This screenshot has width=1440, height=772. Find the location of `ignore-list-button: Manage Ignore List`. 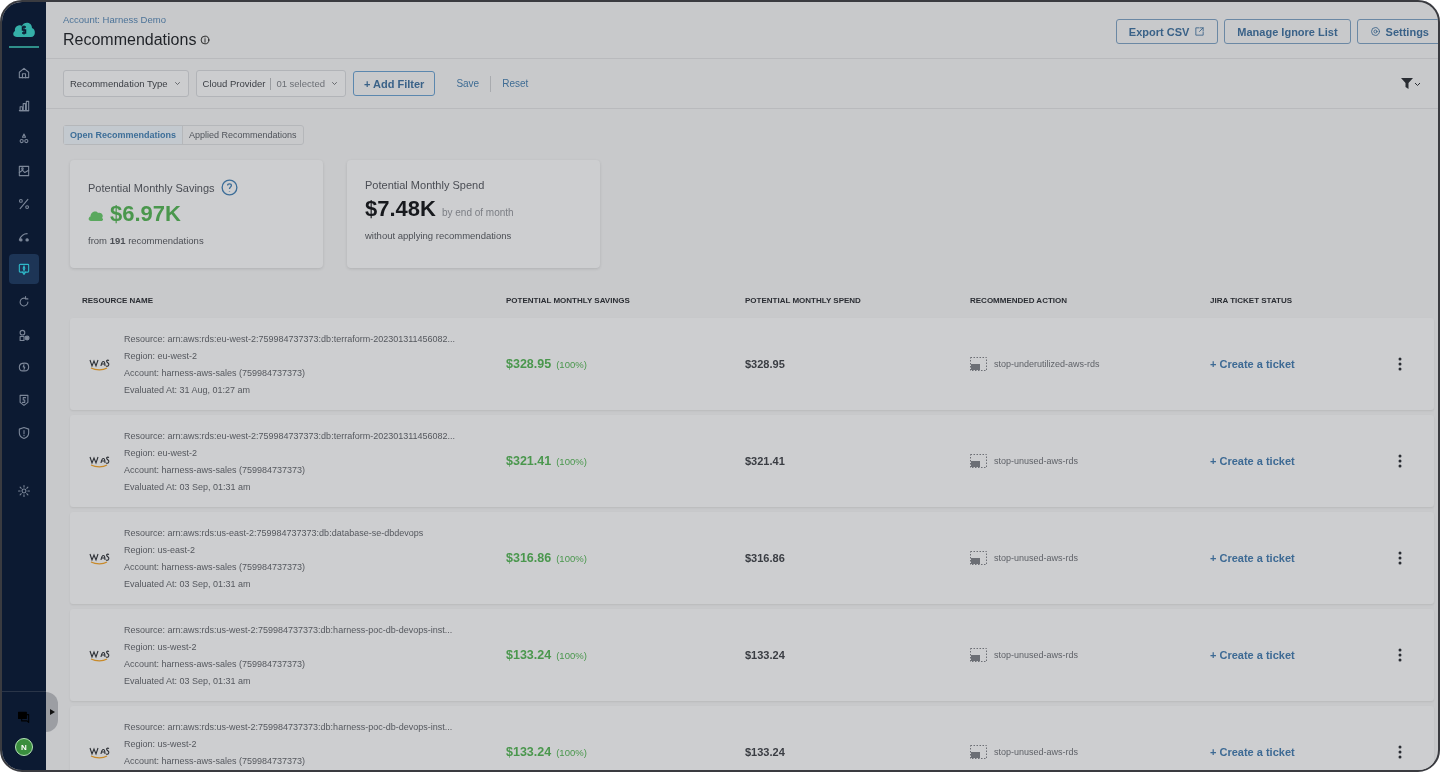

ignore-list-button: Manage Ignore List is located at coordinates (1287, 31).